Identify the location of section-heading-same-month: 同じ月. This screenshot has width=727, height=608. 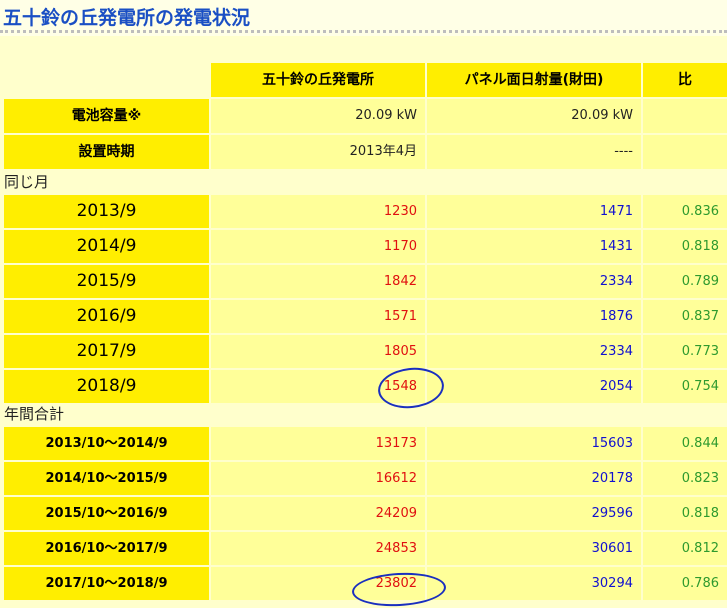
(363, 182).